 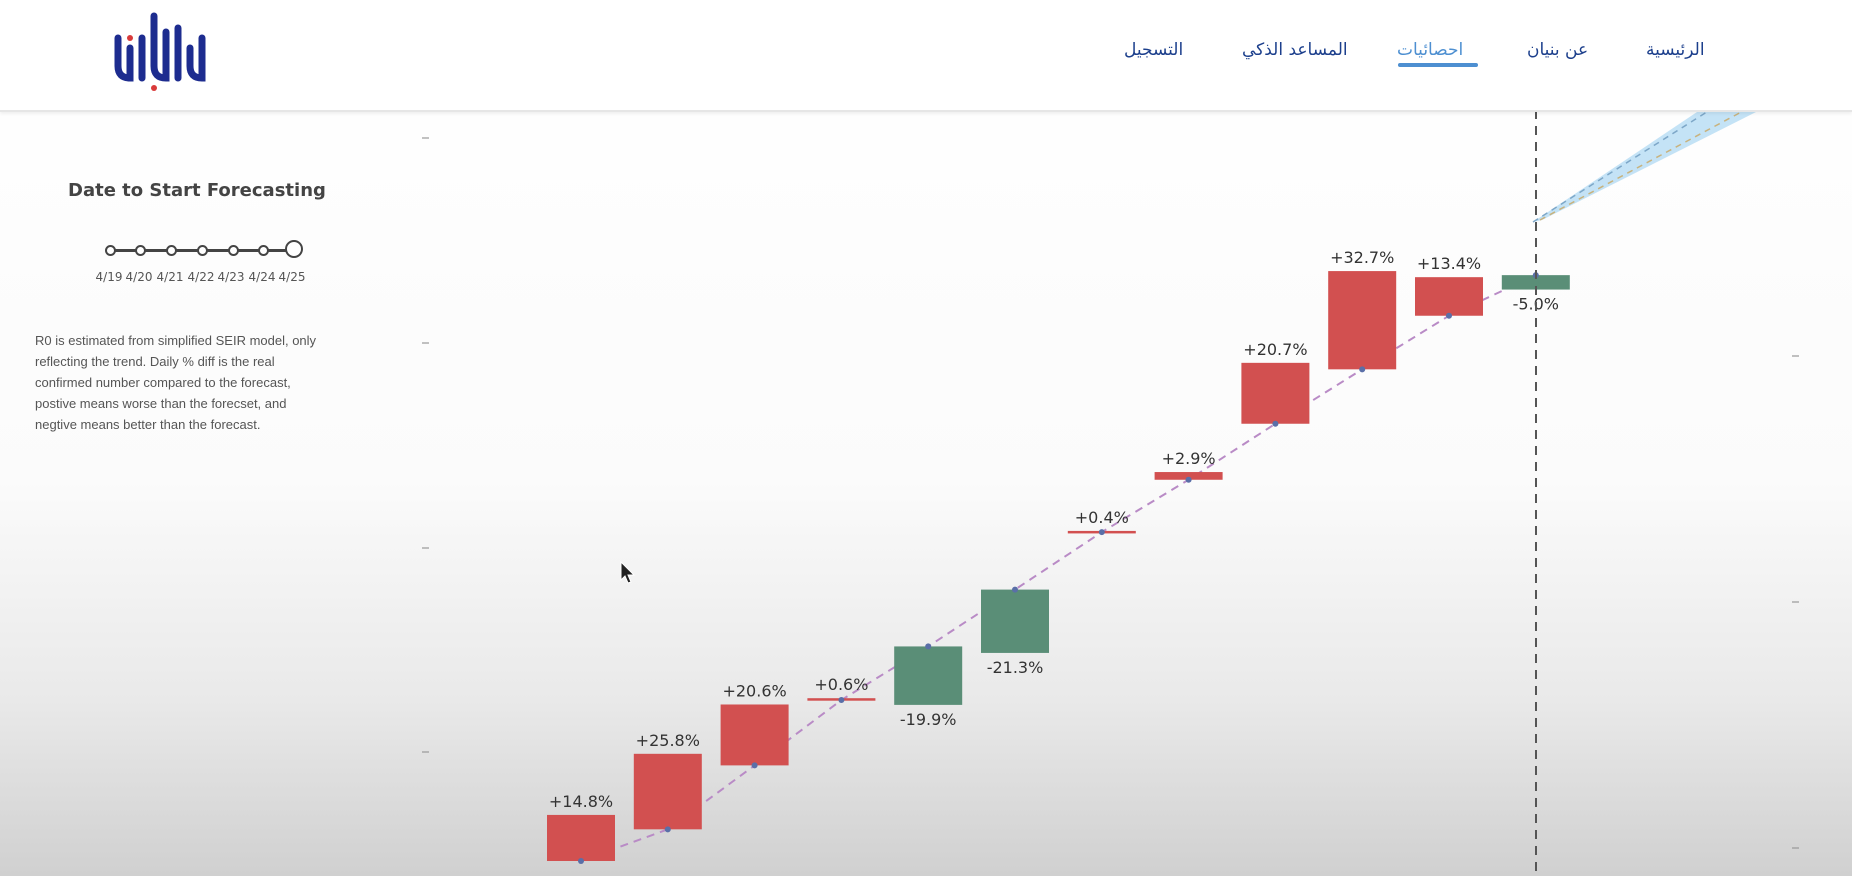 I want to click on nav-item-statistics: احصائيات, so click(x=1430, y=50).